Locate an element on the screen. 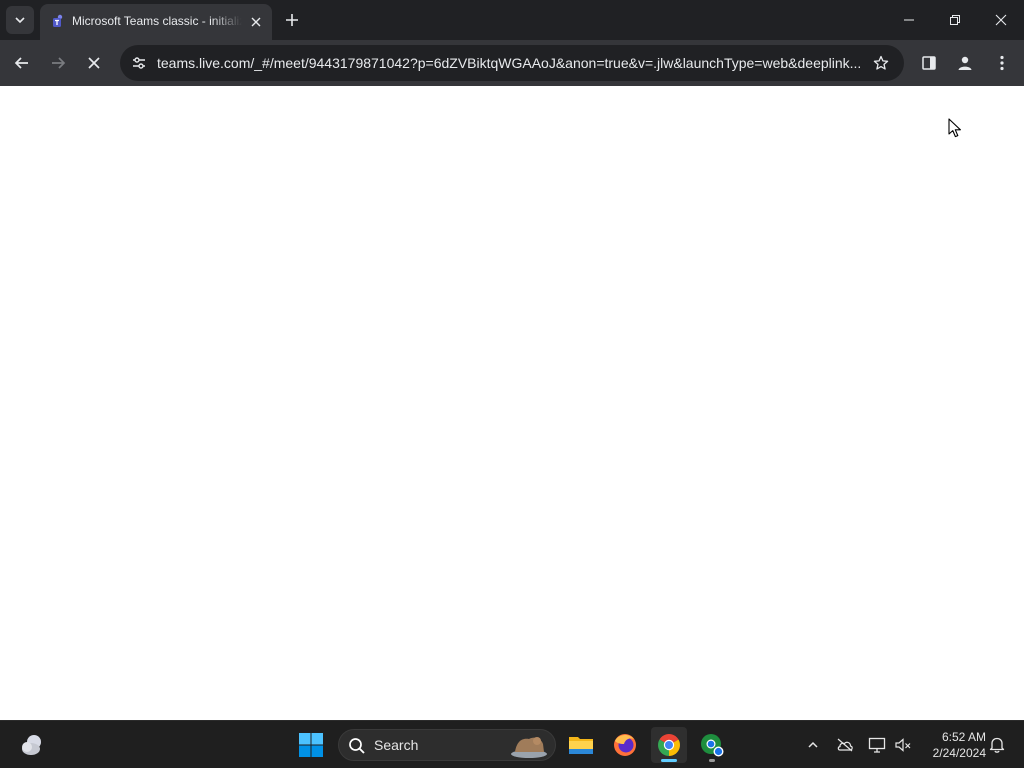 Image resolution: width=1024 pixels, height=768 pixels. minimize-icon is located at coordinates (909, 20).